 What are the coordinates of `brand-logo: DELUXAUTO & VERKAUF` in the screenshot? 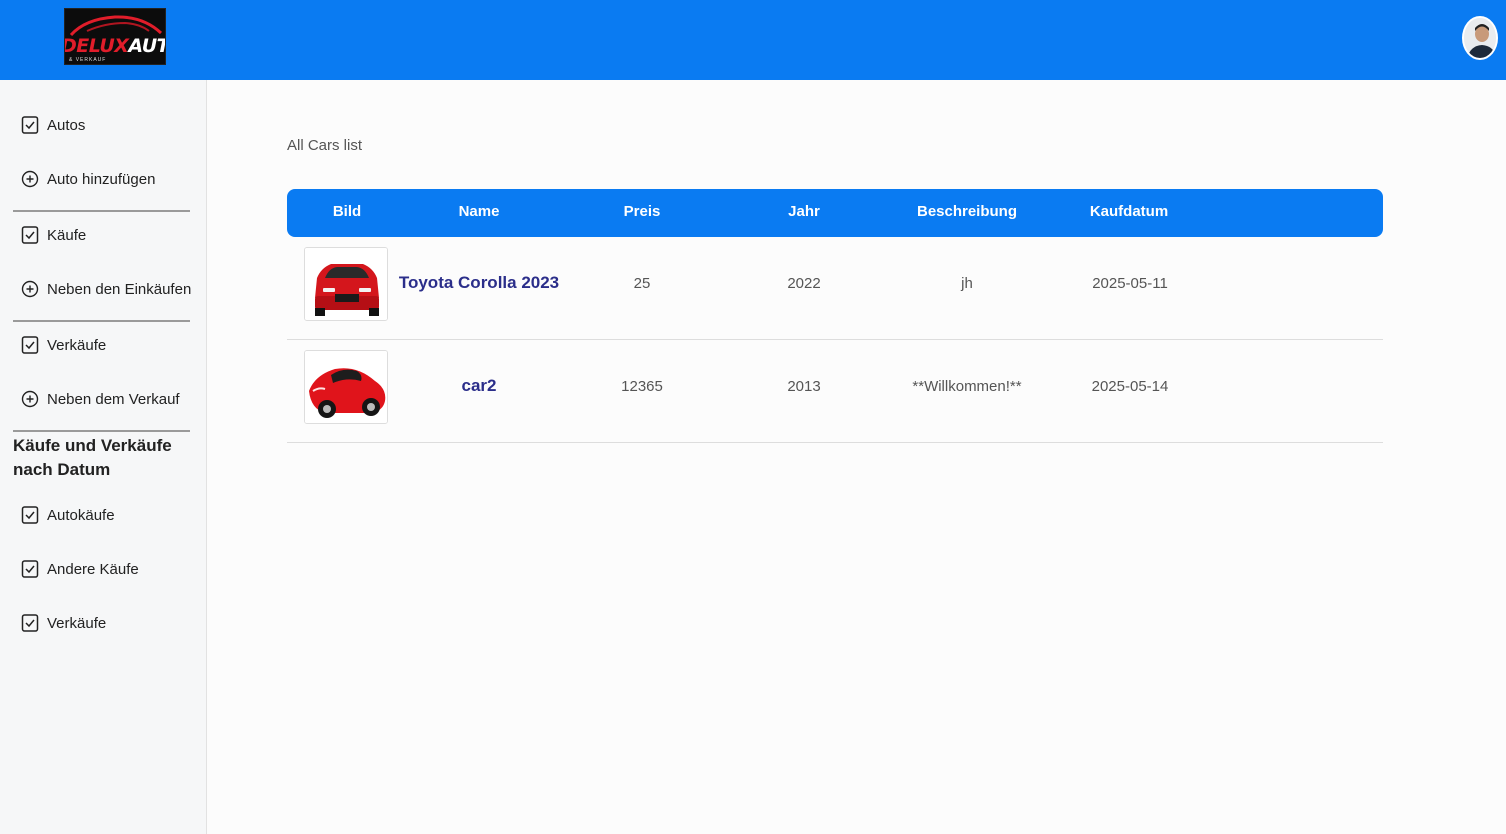 It's located at (115, 36).